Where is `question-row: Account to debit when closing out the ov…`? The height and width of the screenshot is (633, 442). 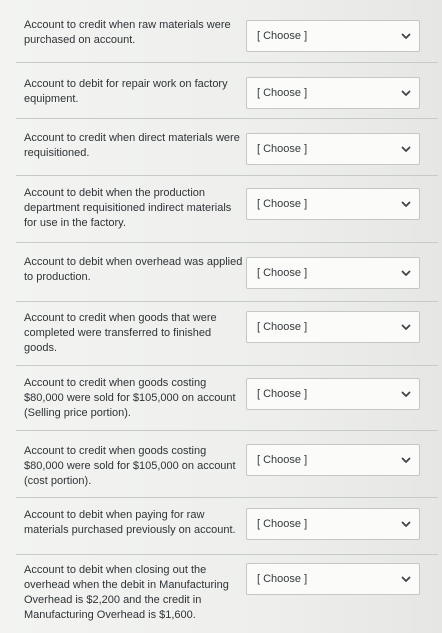
question-row: Account to debit when closing out the ov… is located at coordinates (227, 594).